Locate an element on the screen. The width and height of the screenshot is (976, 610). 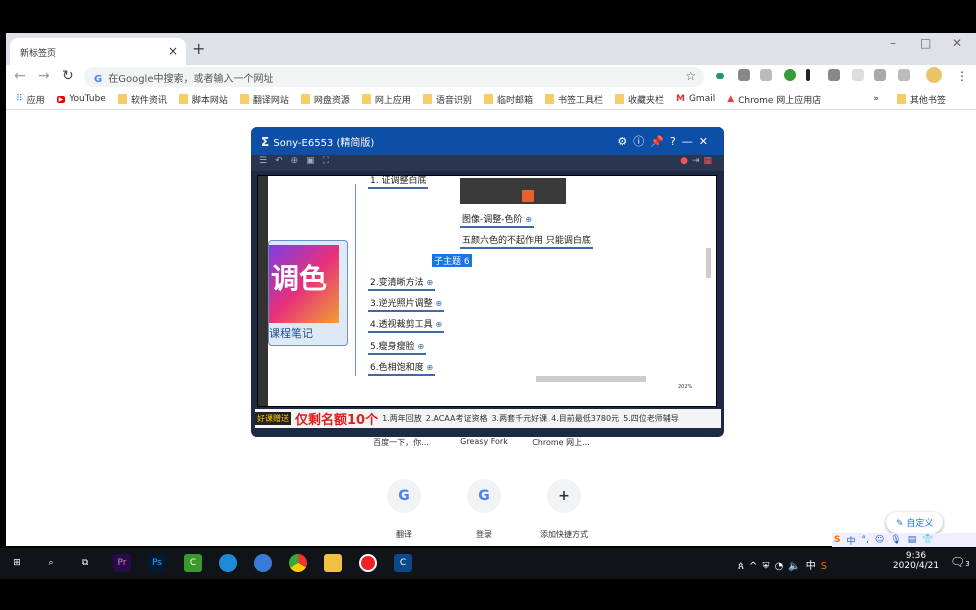
minimize-icon: — is located at coordinates (690, 141).